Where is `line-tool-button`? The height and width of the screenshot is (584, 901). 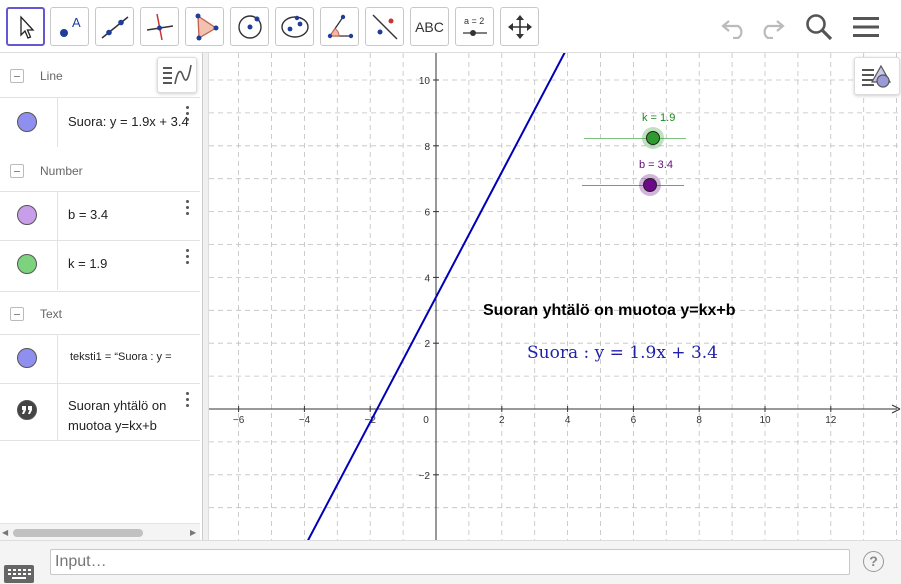
line-tool-button is located at coordinates (114, 26).